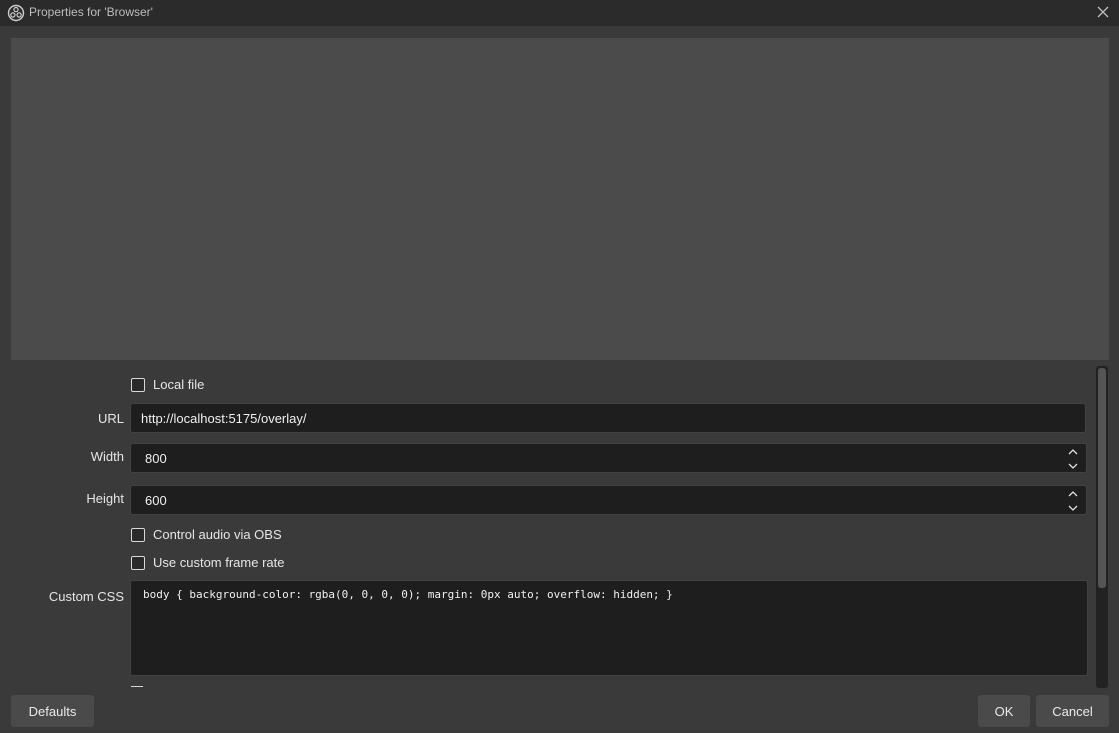 The image size is (1119, 733). I want to click on title-bar: Properties for 'Browser', so click(559, 13).